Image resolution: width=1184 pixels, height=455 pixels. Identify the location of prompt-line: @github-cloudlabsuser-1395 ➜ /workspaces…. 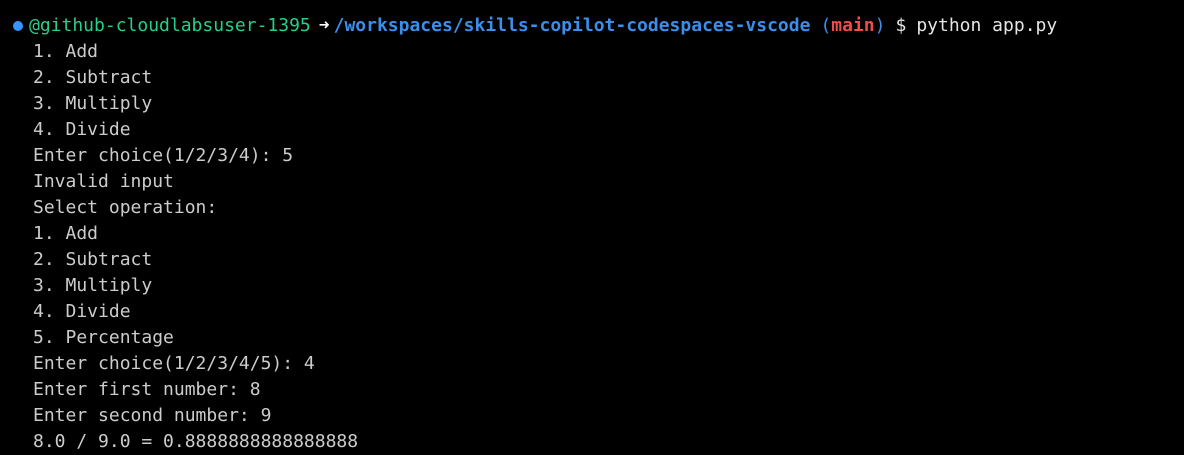
(535, 26).